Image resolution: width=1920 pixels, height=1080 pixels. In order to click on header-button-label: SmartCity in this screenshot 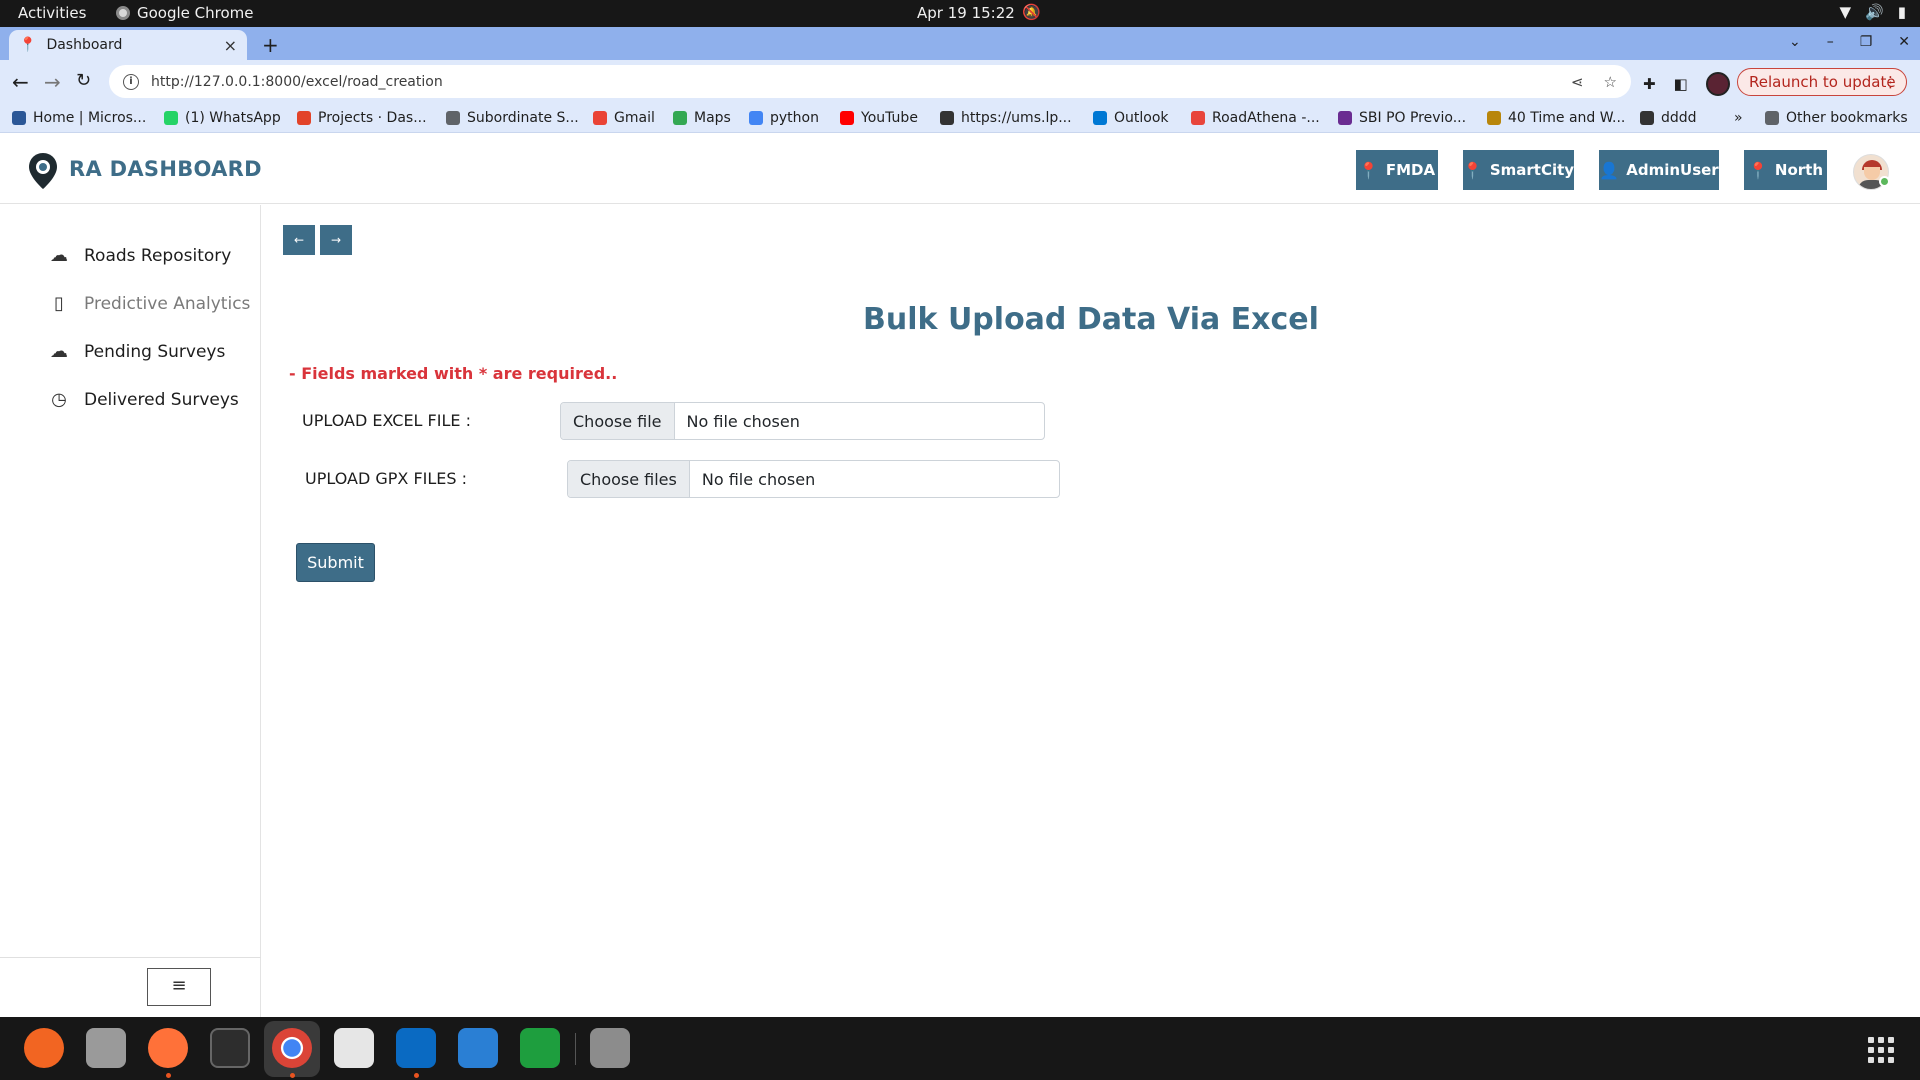, I will do `click(1532, 170)`.